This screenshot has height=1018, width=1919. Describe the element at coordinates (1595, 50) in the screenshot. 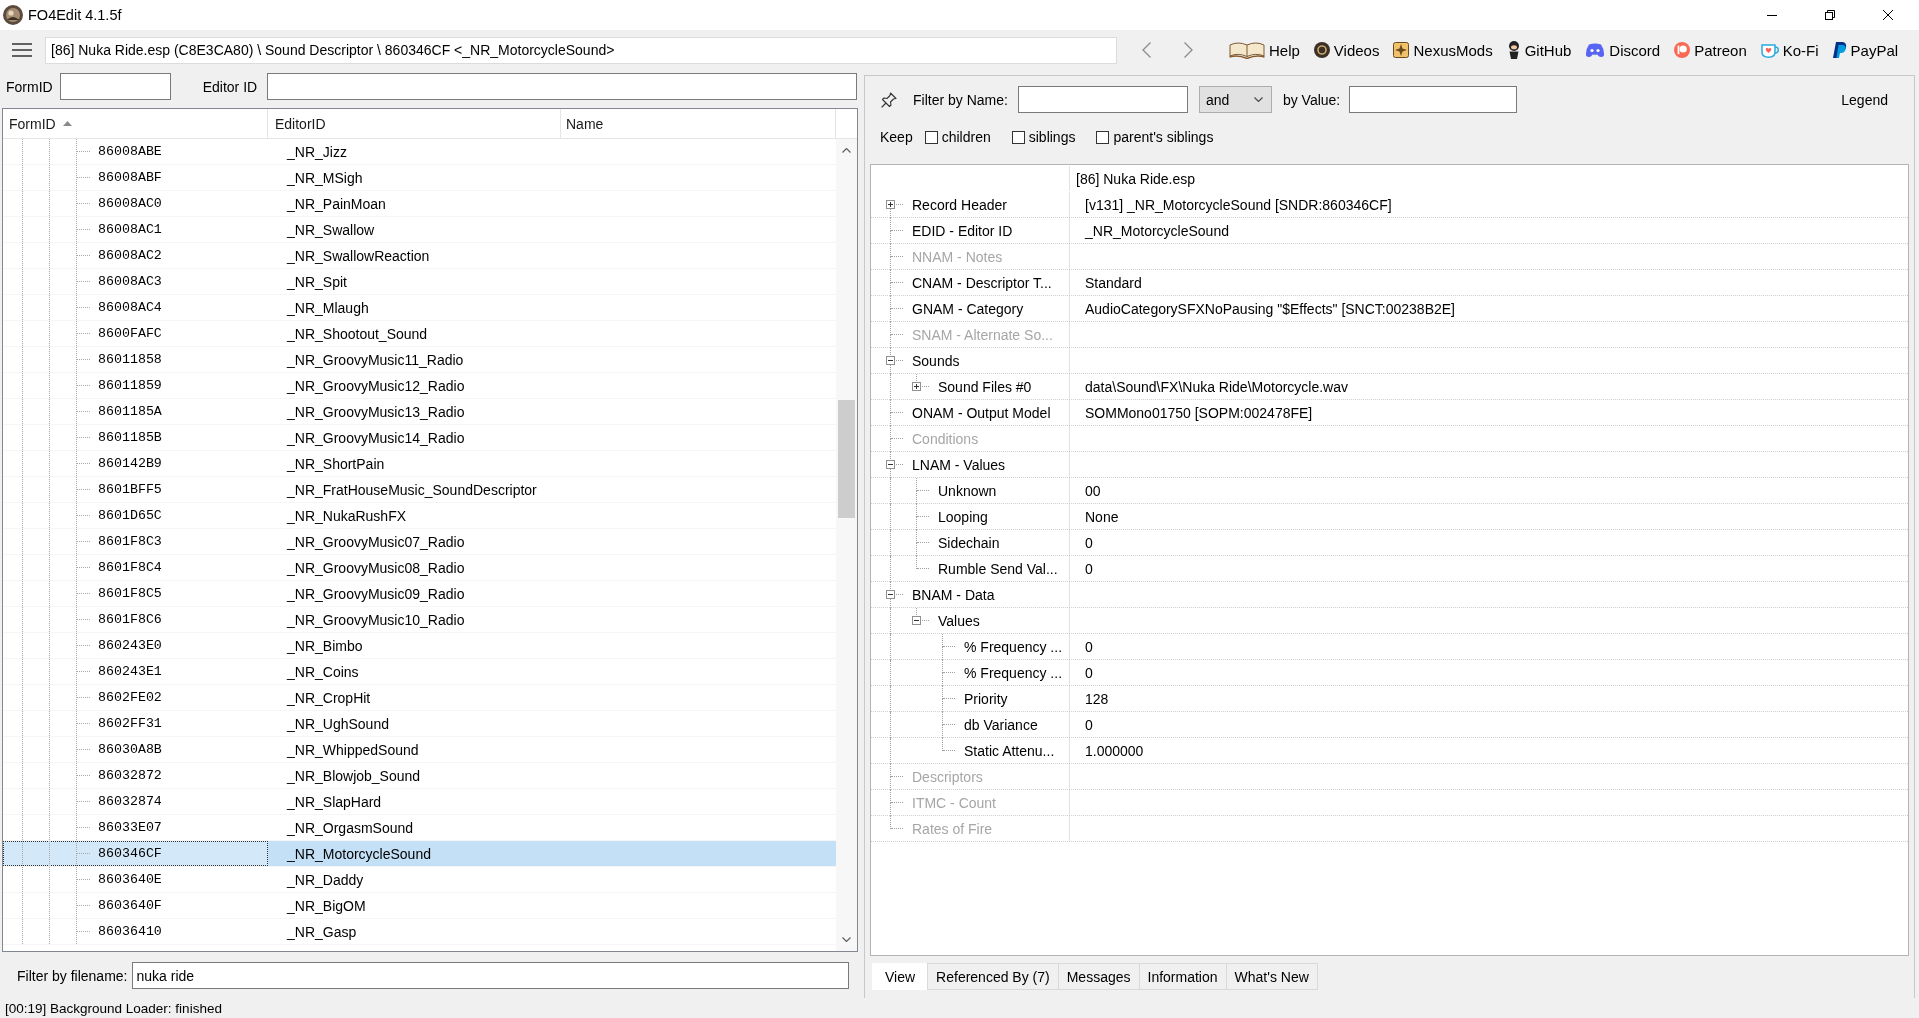

I see `controller-icon` at that location.